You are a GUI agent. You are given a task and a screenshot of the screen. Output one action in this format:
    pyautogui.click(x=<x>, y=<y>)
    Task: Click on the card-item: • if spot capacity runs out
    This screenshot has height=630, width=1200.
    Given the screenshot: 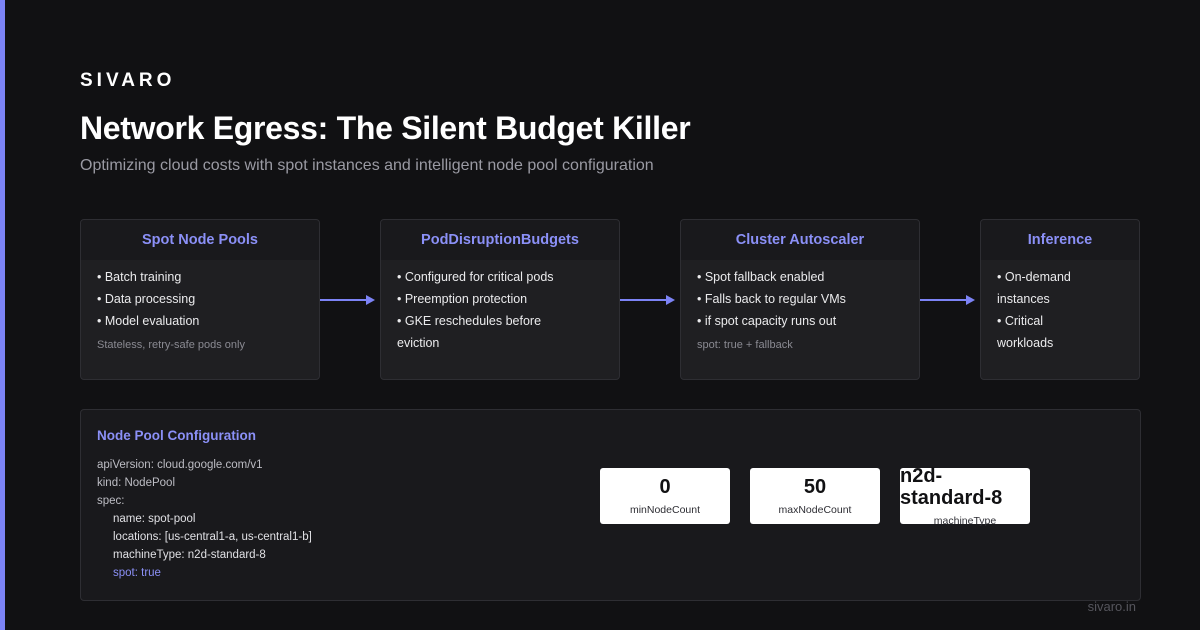 What is the action you would take?
    pyautogui.click(x=767, y=321)
    